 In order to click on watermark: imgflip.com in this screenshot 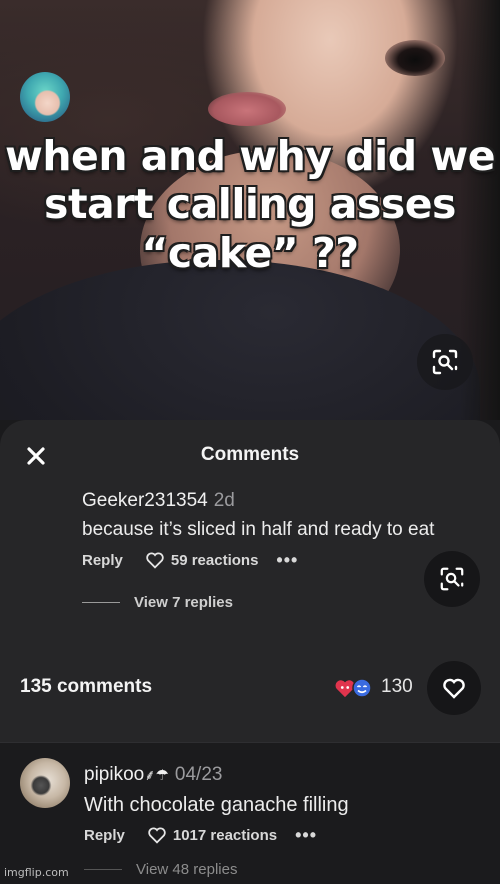, I will do `click(36, 872)`.